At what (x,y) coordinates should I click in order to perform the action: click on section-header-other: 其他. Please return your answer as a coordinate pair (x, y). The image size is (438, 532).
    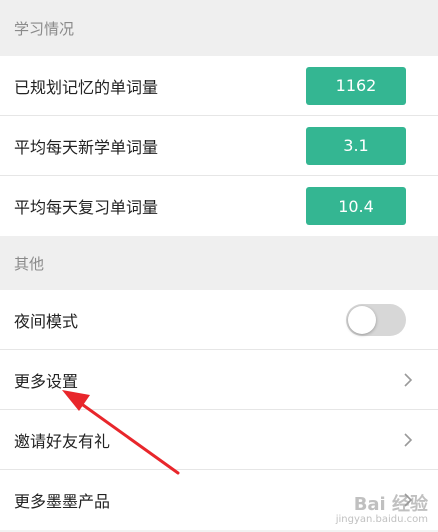
    Looking at the image, I should click on (219, 263).